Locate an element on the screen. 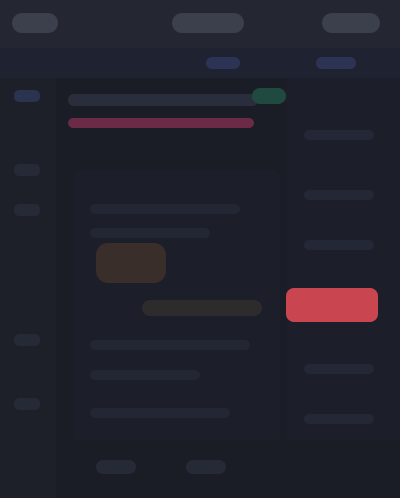 The image size is (400, 498). tab-bar is located at coordinates (200, 63).